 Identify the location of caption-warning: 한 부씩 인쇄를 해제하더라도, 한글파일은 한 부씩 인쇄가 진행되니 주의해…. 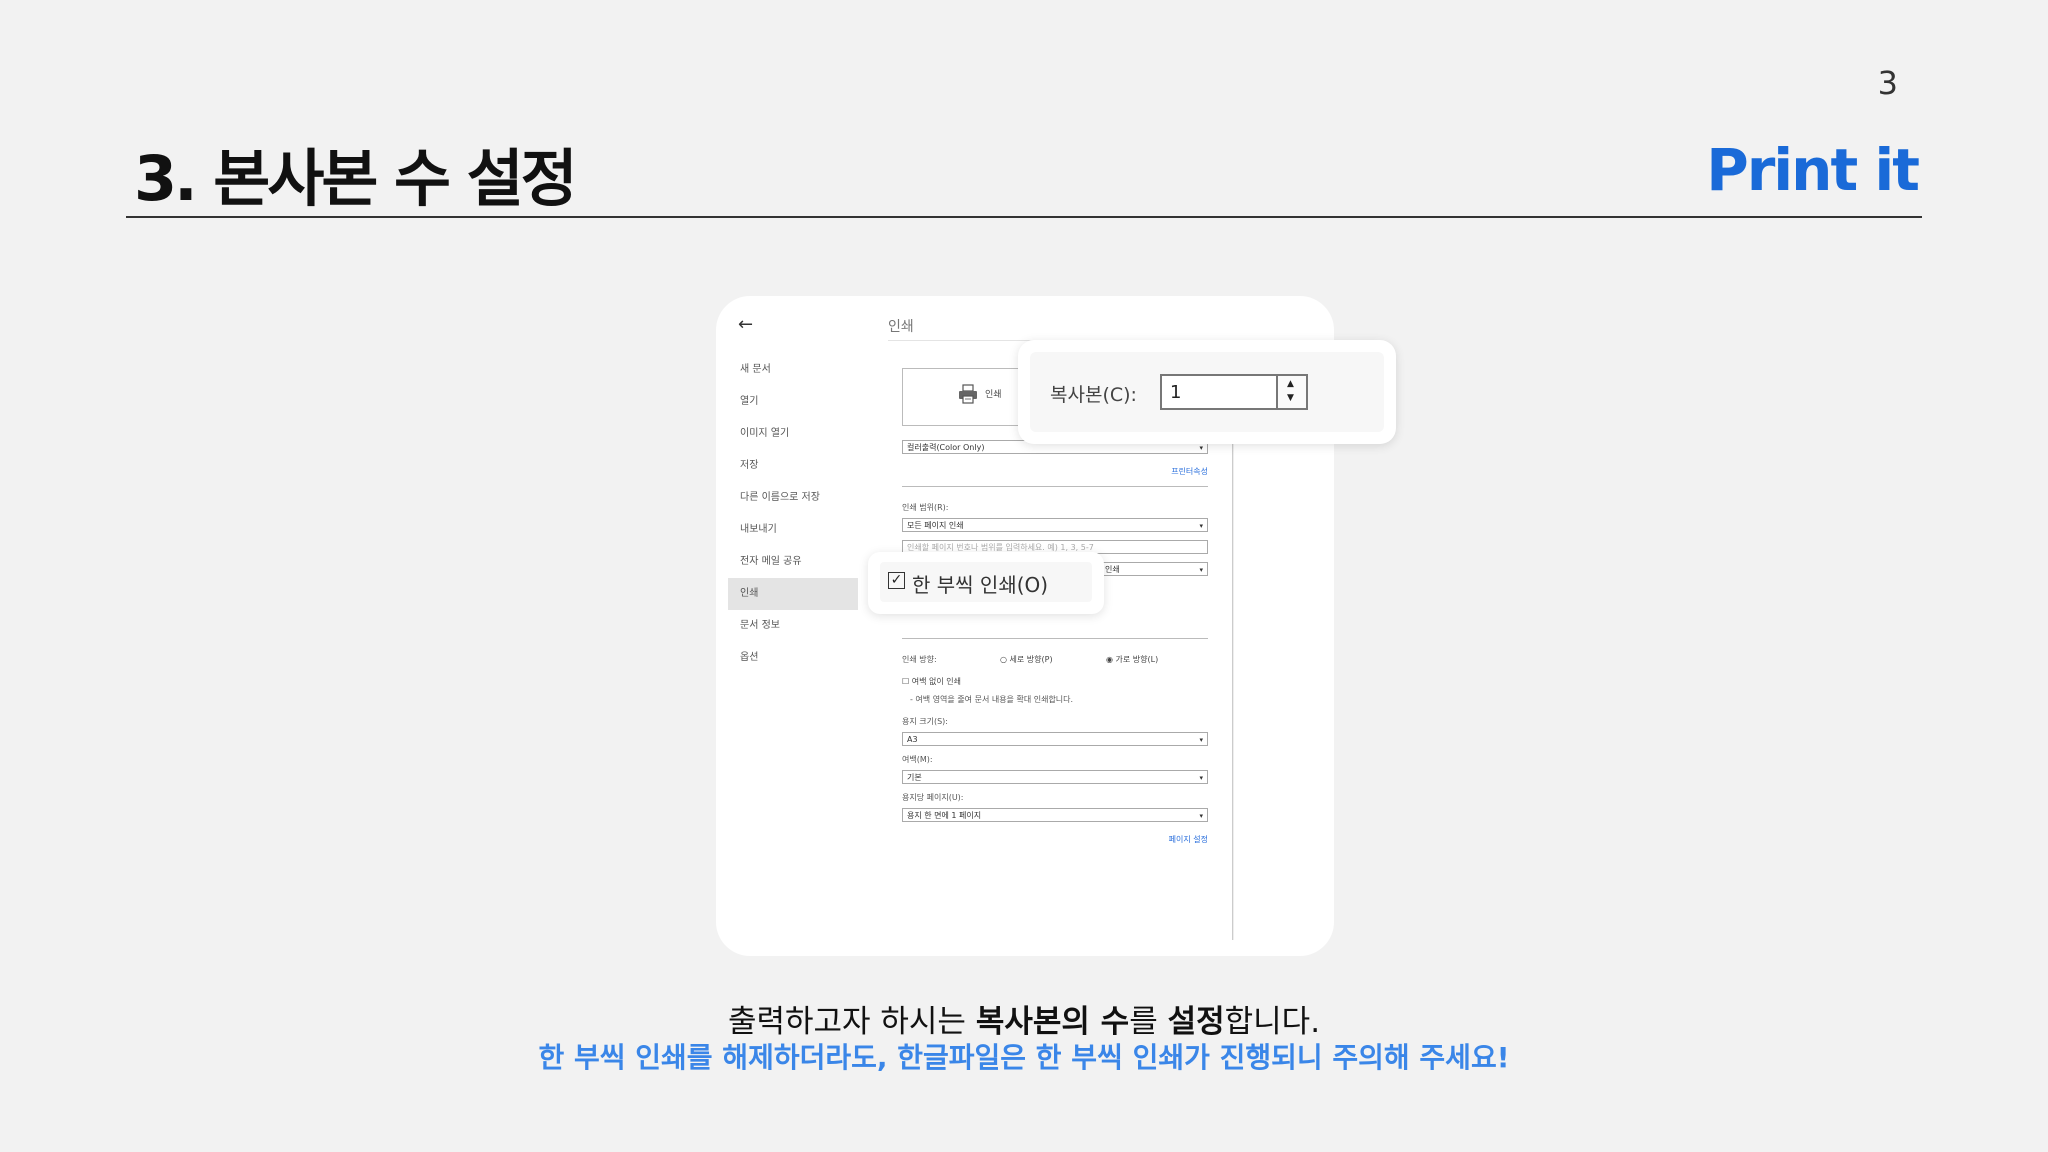
(1024, 1057).